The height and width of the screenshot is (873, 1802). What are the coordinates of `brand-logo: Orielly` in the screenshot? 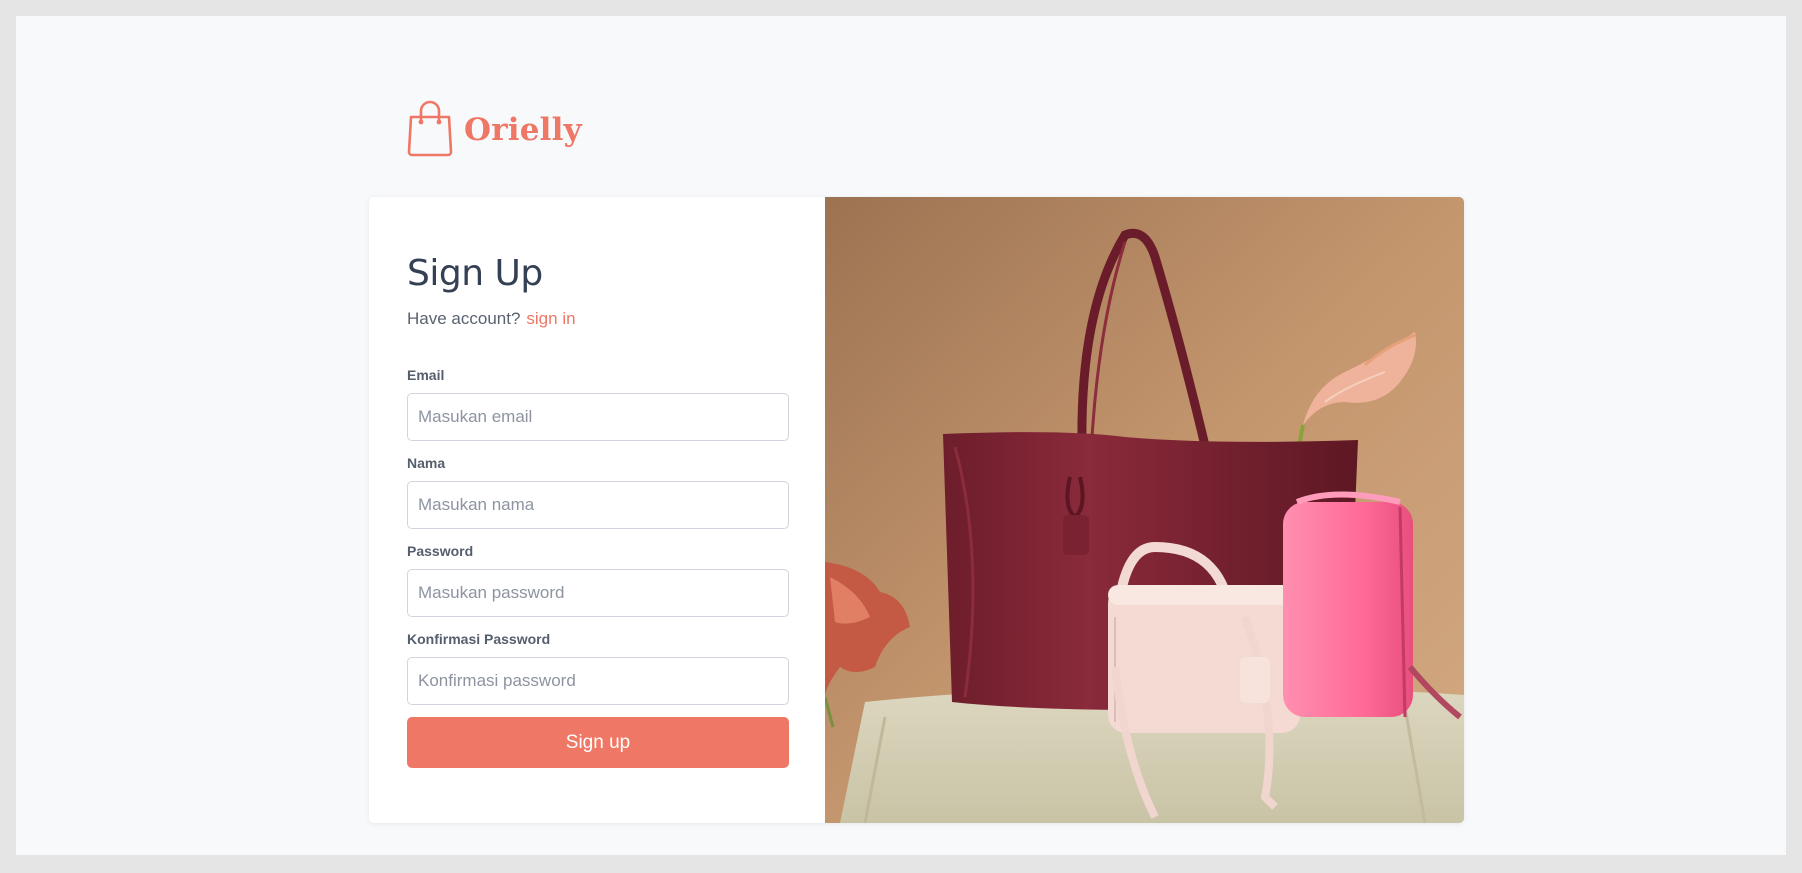 It's located at (494, 128).